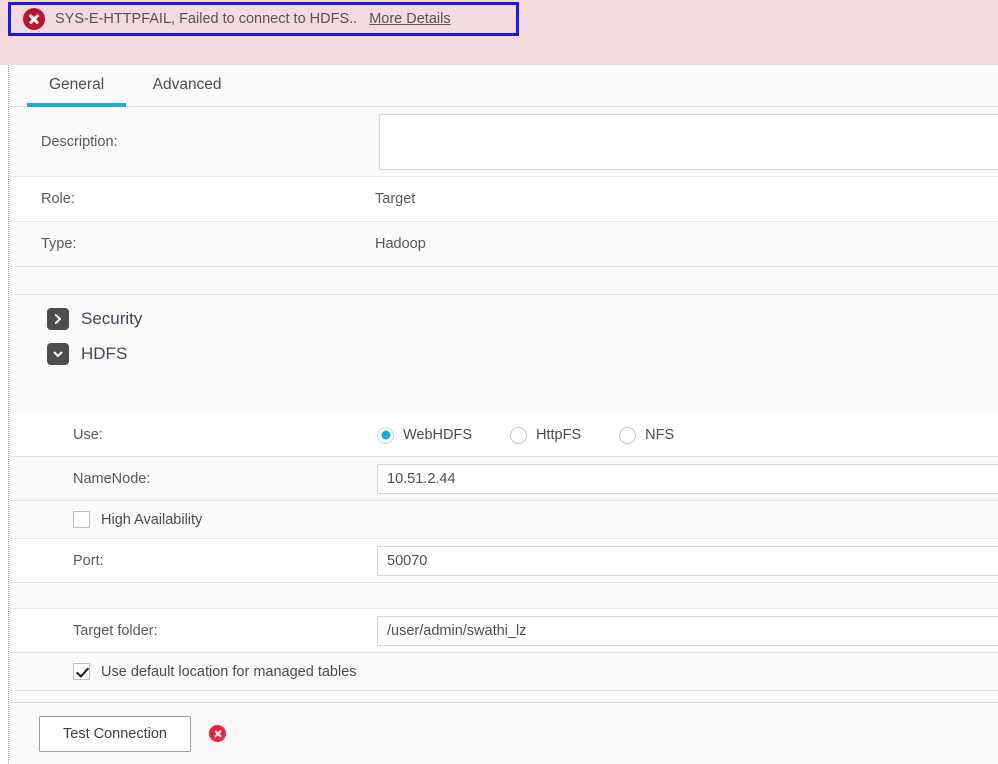  What do you see at coordinates (152, 519) in the screenshot?
I see `high-availability-label: High Availability` at bounding box center [152, 519].